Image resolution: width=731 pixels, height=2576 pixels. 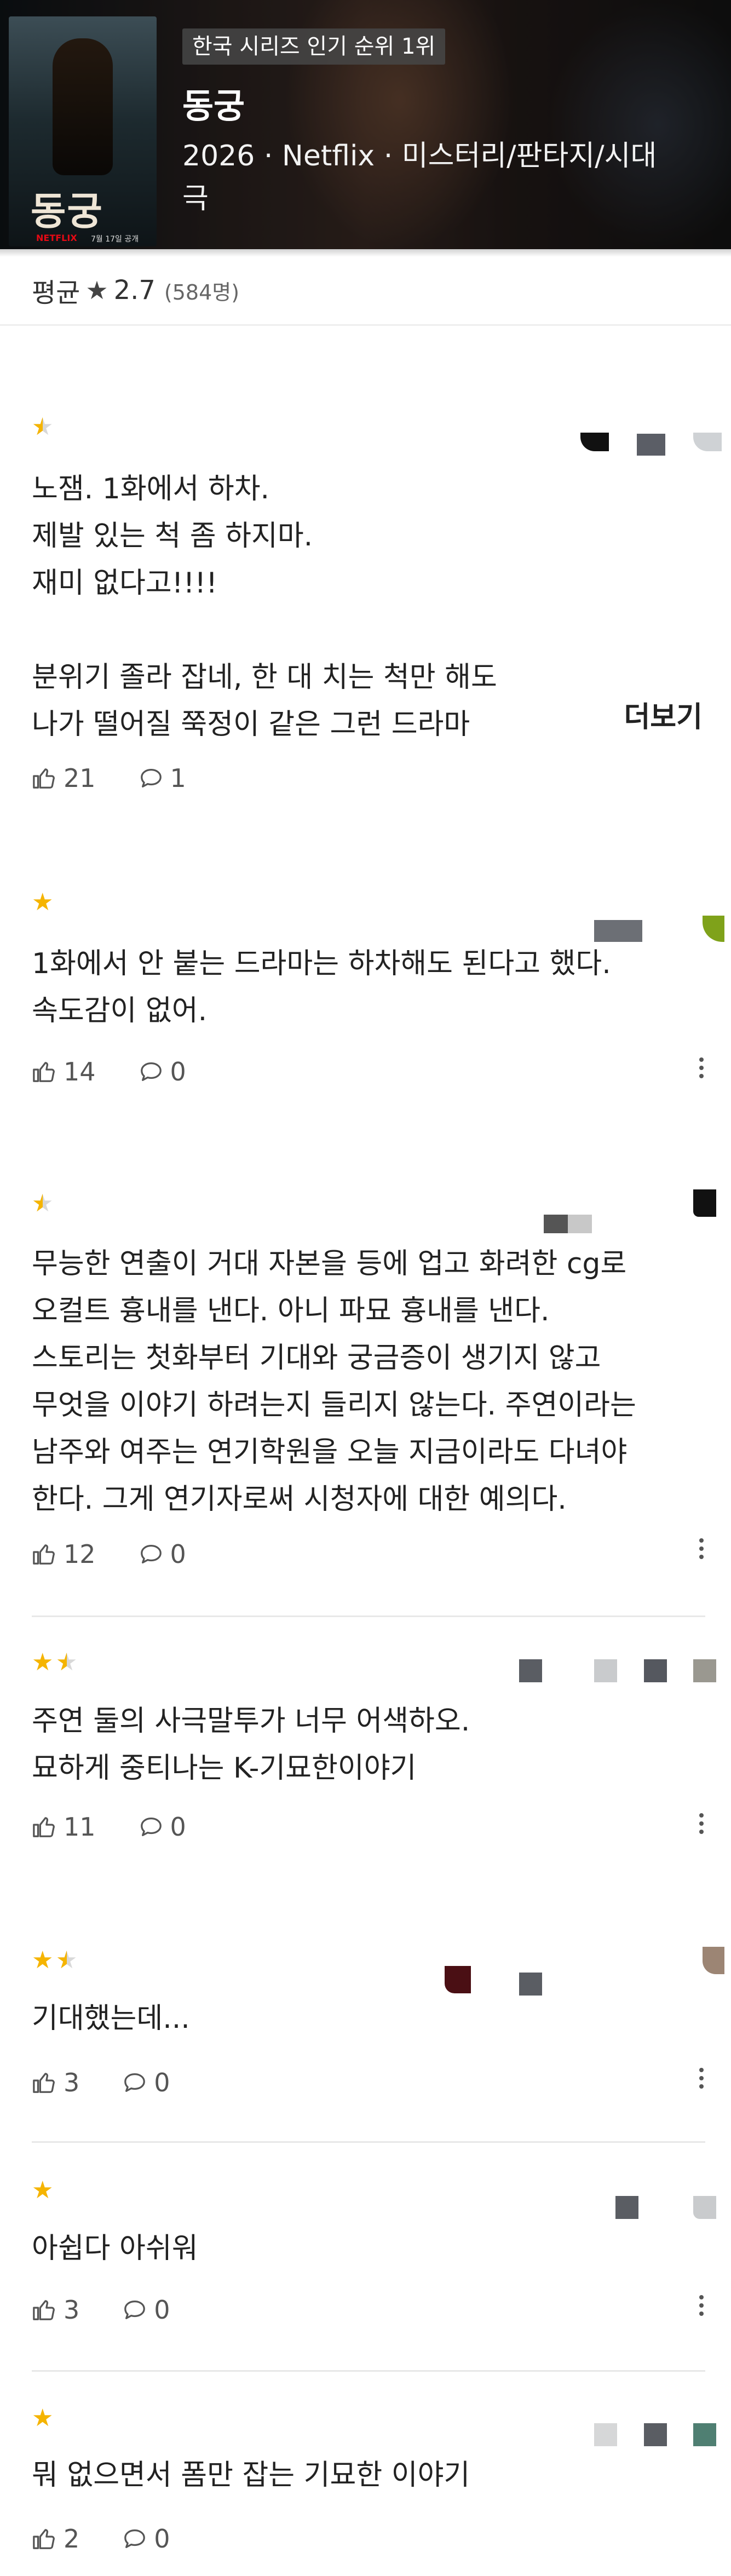 I want to click on average-label: 평균, so click(x=56, y=293).